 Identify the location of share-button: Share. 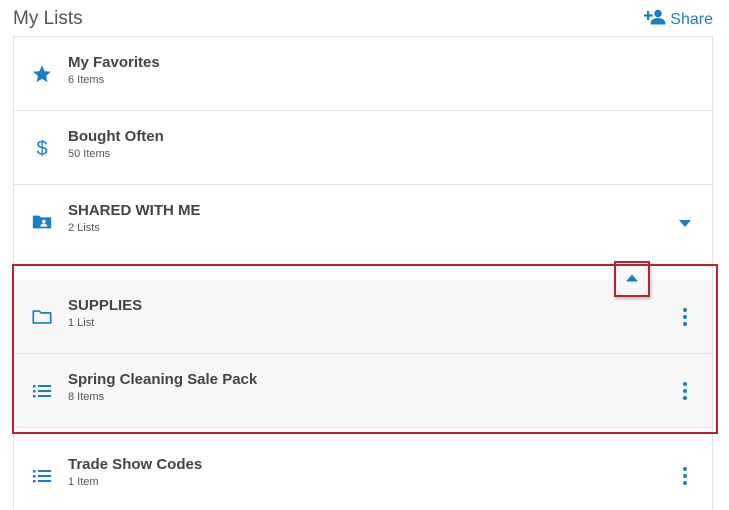
(678, 19).